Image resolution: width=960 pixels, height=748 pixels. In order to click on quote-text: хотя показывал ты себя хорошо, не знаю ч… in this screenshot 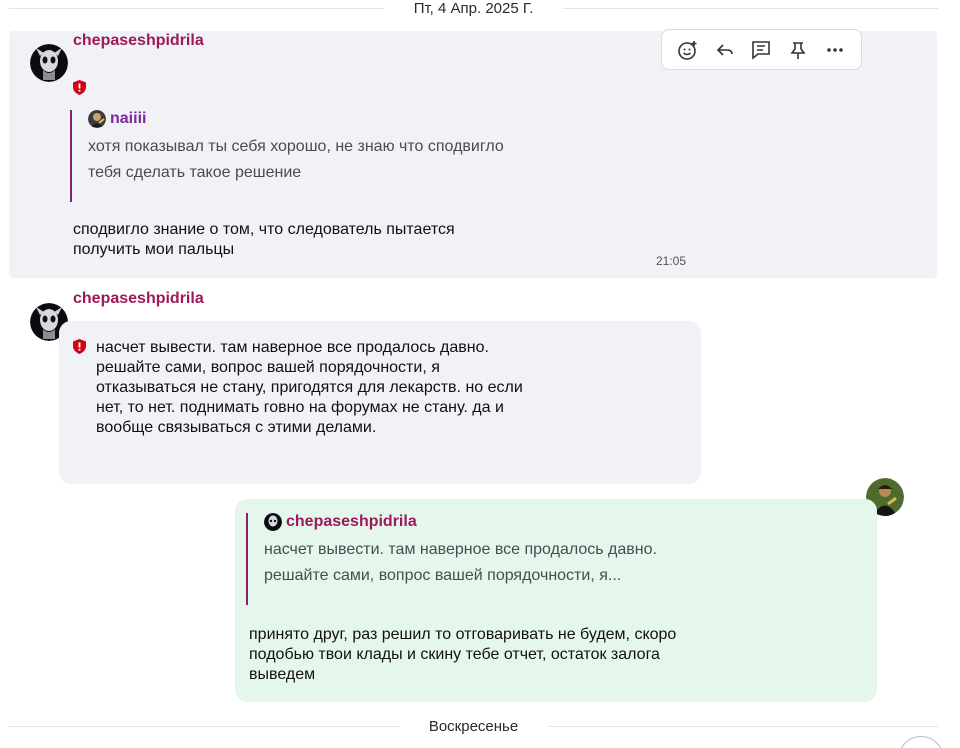, I will do `click(359, 160)`.